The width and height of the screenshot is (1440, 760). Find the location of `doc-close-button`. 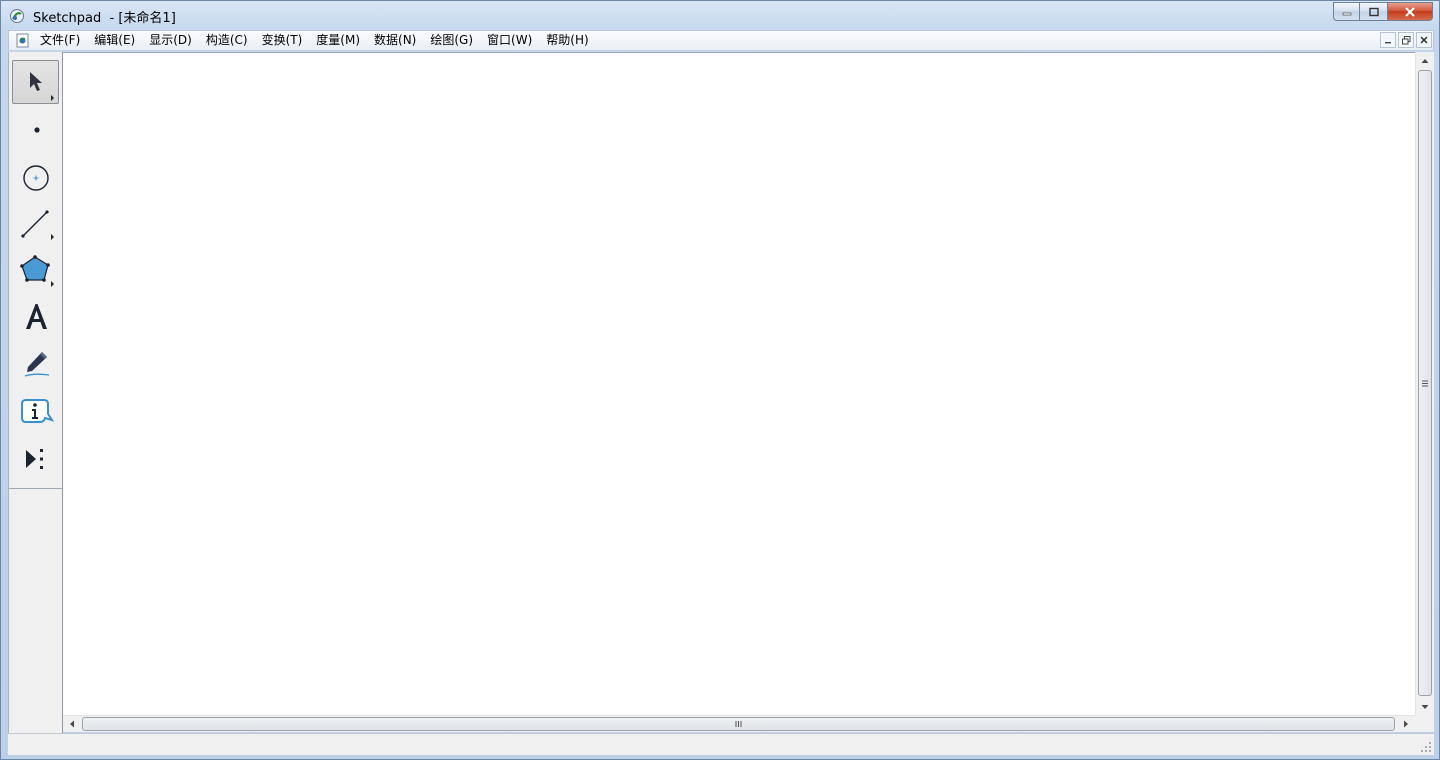

doc-close-button is located at coordinates (1424, 40).